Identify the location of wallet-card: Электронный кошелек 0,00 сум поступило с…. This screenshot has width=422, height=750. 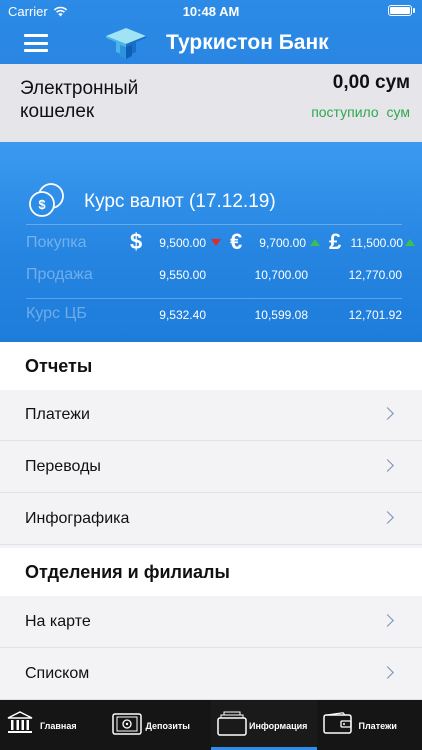
(211, 103).